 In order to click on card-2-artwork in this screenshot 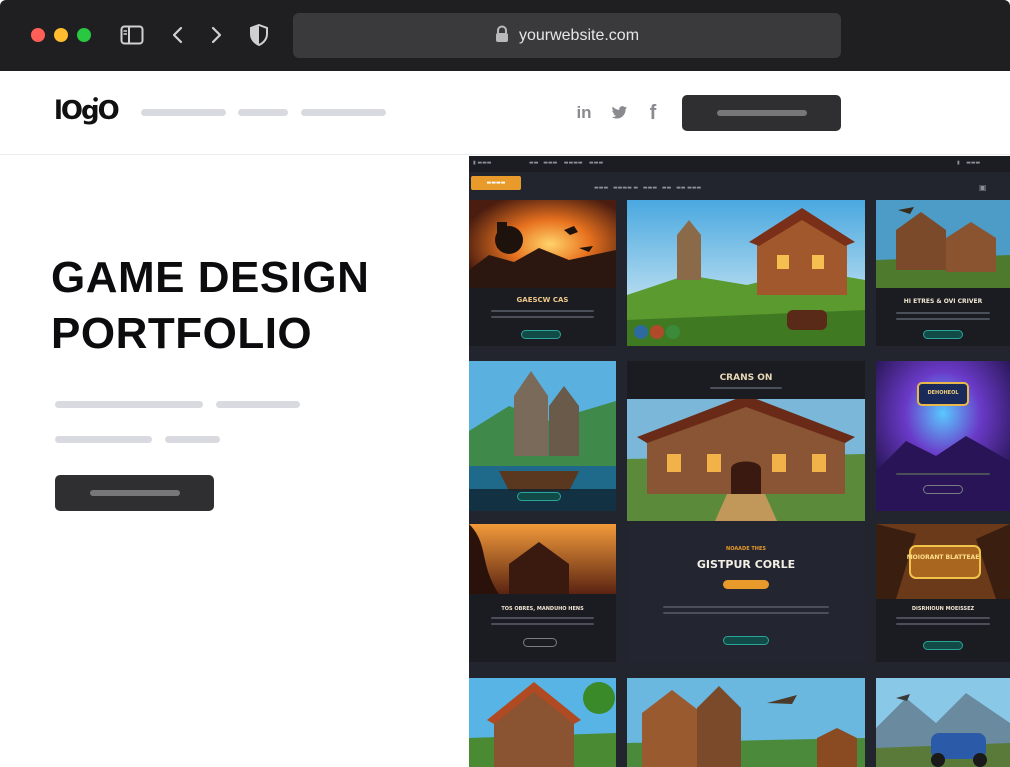, I will do `click(746, 273)`.